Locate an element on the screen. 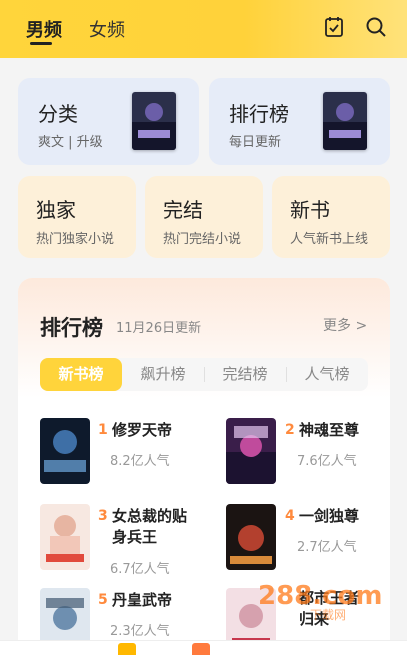  ranking-title: 排行榜 is located at coordinates (71, 328).